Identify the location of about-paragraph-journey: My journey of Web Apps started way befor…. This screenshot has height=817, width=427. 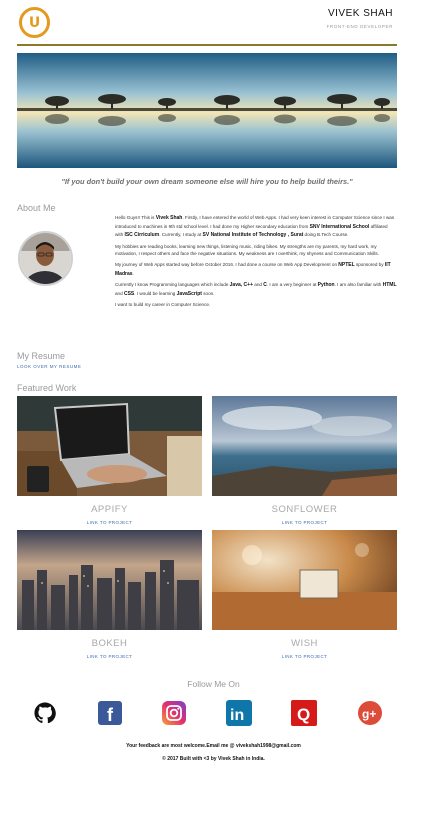
(253, 269).